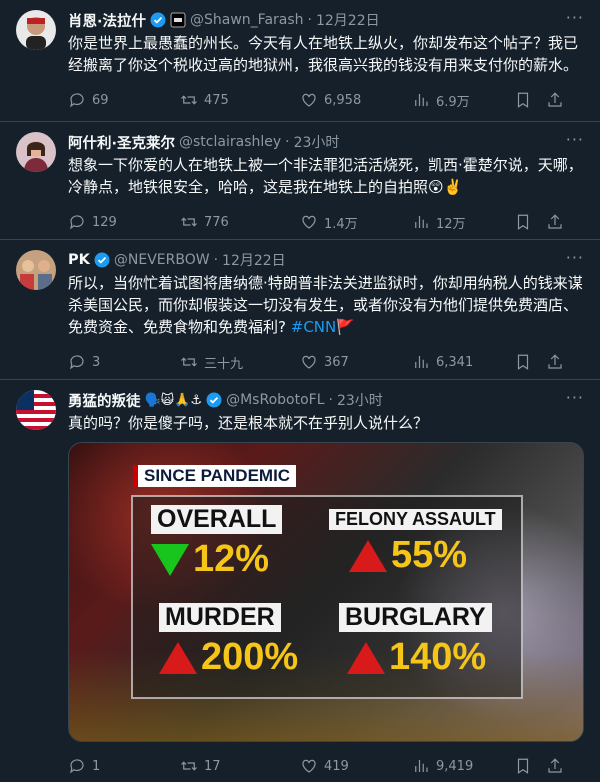  I want to click on retweet-count: 475, so click(216, 100).